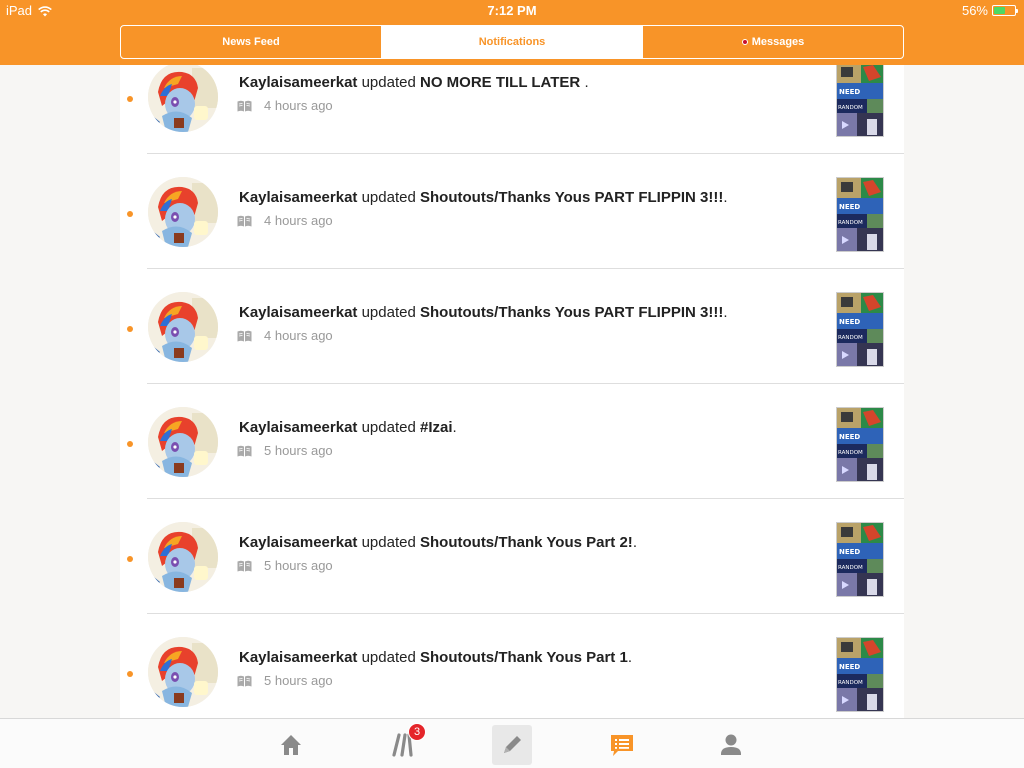 The height and width of the screenshot is (768, 1024). I want to click on story-title: Shoutouts/Thank Yous Part 2!, so click(526, 542).